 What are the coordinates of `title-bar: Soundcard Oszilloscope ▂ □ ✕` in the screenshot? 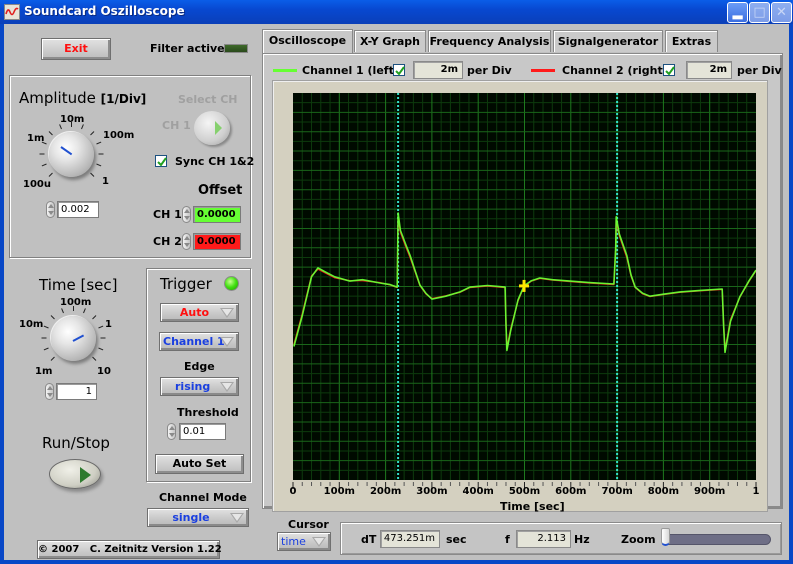 It's located at (396, 12).